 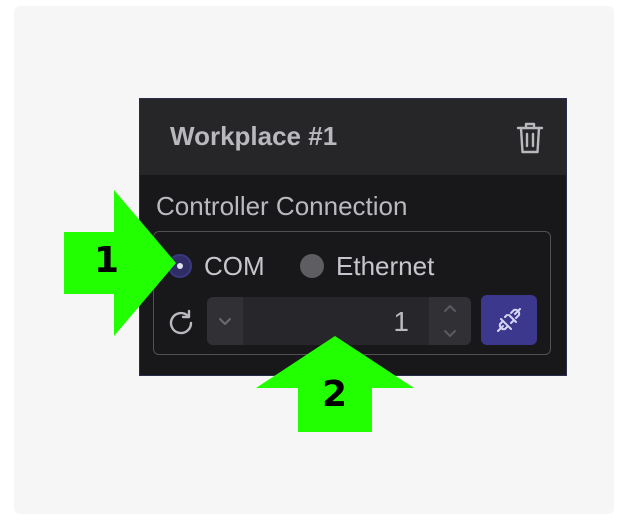 I want to click on plug-connect-icon, so click(x=509, y=320).